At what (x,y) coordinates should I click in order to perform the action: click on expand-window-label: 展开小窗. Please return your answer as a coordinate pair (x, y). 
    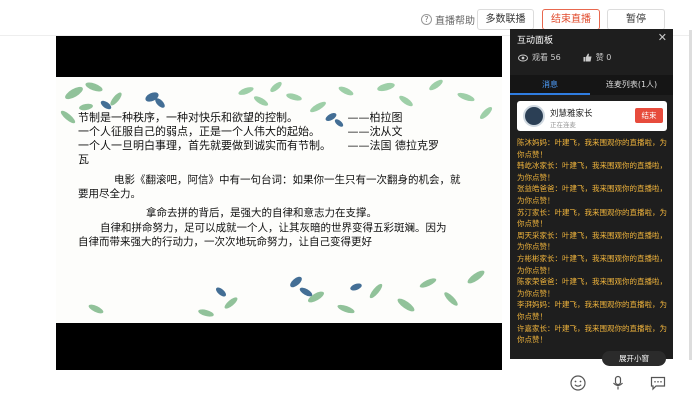
    Looking at the image, I should click on (634, 358).